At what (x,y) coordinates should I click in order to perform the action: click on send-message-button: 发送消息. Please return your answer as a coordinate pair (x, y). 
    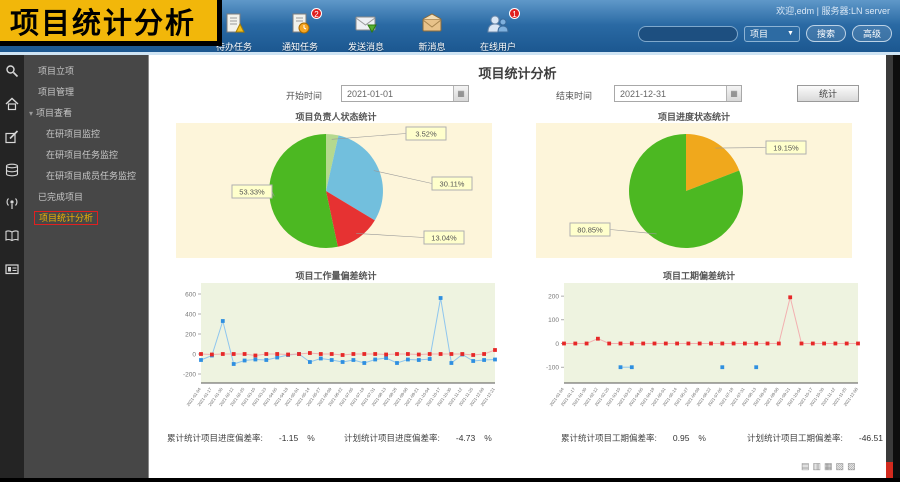
    Looking at the image, I should click on (366, 32).